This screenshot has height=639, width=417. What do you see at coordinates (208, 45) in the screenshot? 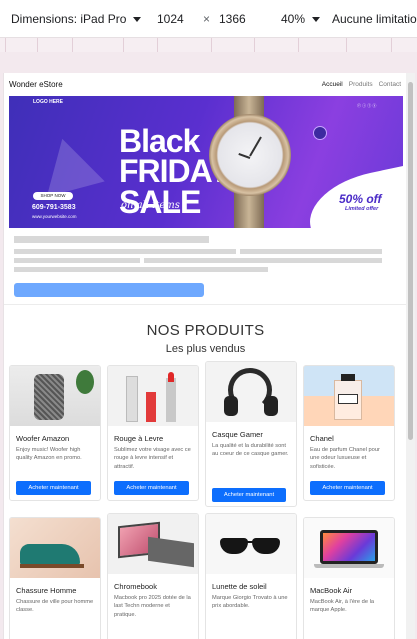
I see `media-query-ruler` at bounding box center [208, 45].